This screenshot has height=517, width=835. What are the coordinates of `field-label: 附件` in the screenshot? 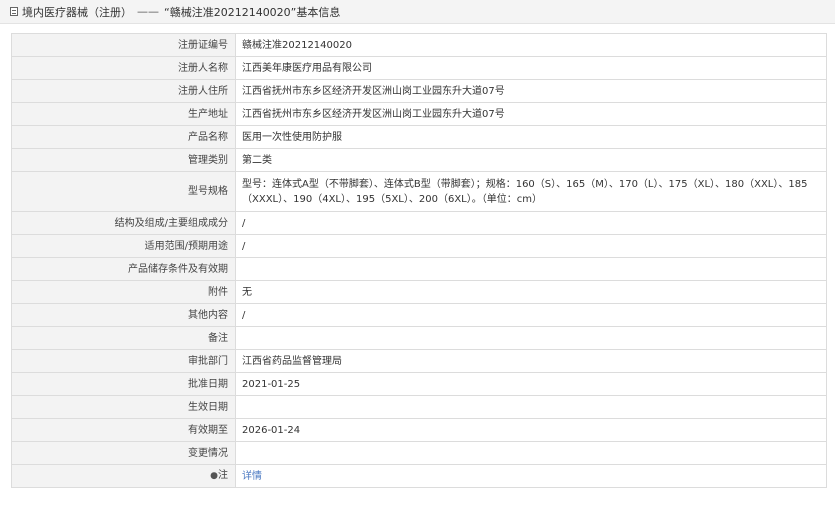 It's located at (123, 292).